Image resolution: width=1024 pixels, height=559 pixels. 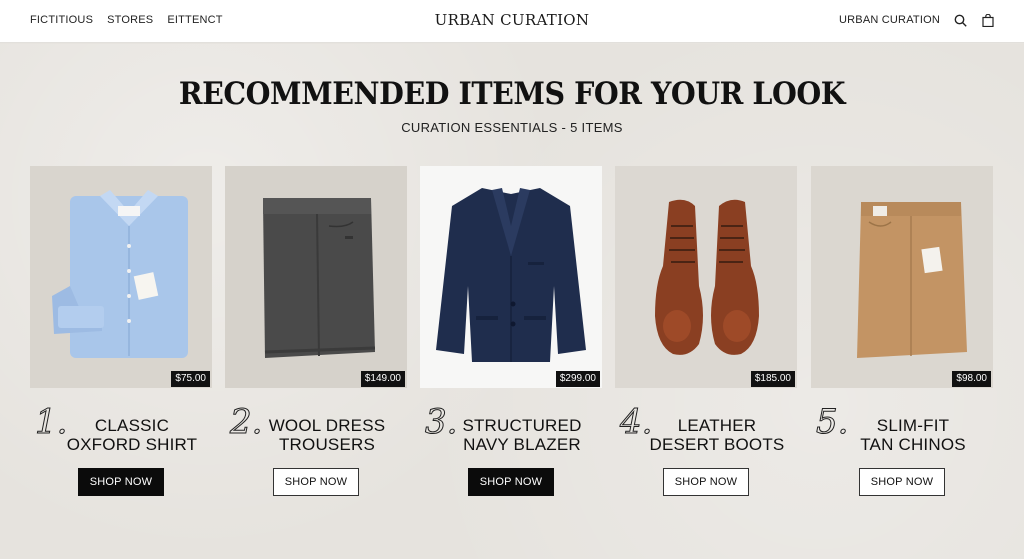 What do you see at coordinates (130, 20) in the screenshot?
I see `nav-link-stores: STORES` at bounding box center [130, 20].